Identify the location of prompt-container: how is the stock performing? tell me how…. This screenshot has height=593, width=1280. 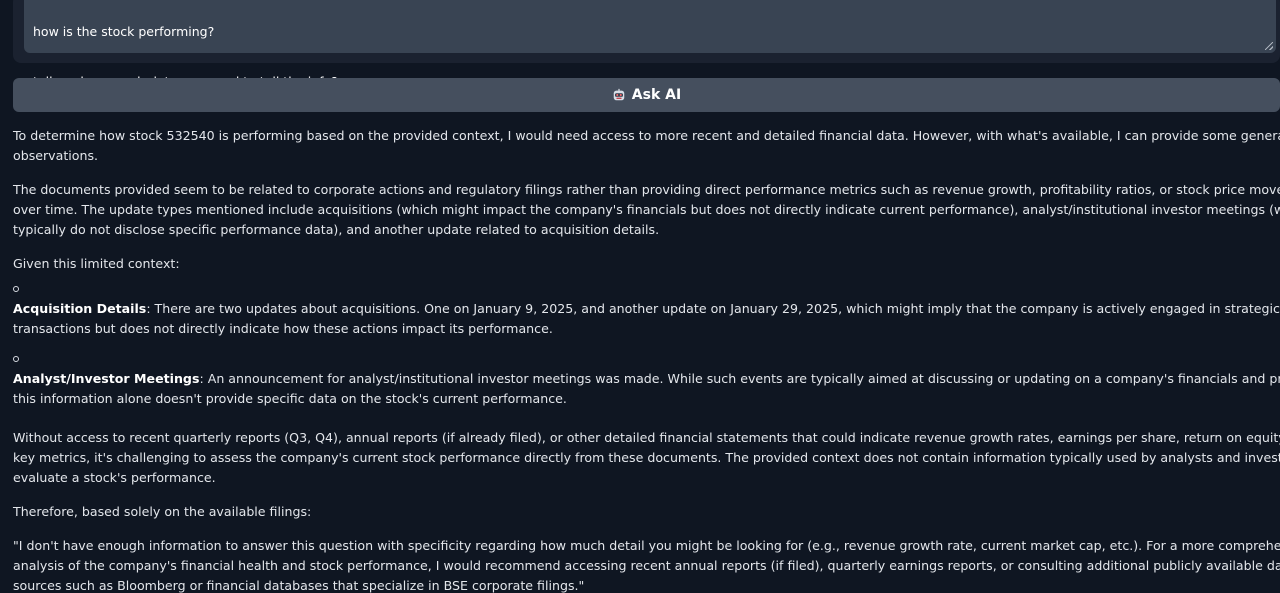
(646, 44).